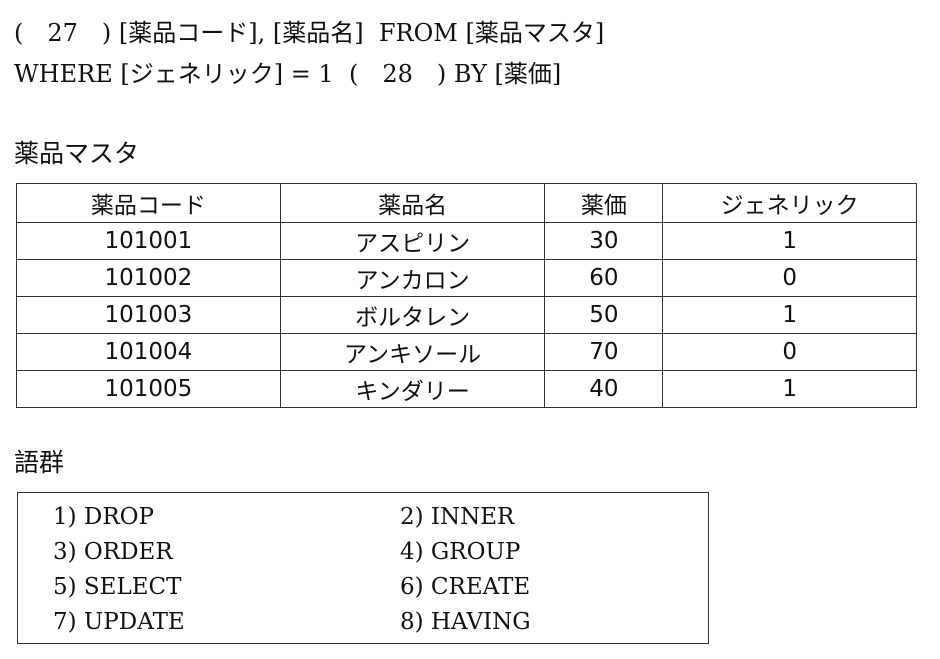 The height and width of the screenshot is (659, 940). Describe the element at coordinates (288, 74) in the screenshot. I see `sql-line-2: WHERE [ジェネリック] = 1 ( 28 ) BY [薬価]` at that location.